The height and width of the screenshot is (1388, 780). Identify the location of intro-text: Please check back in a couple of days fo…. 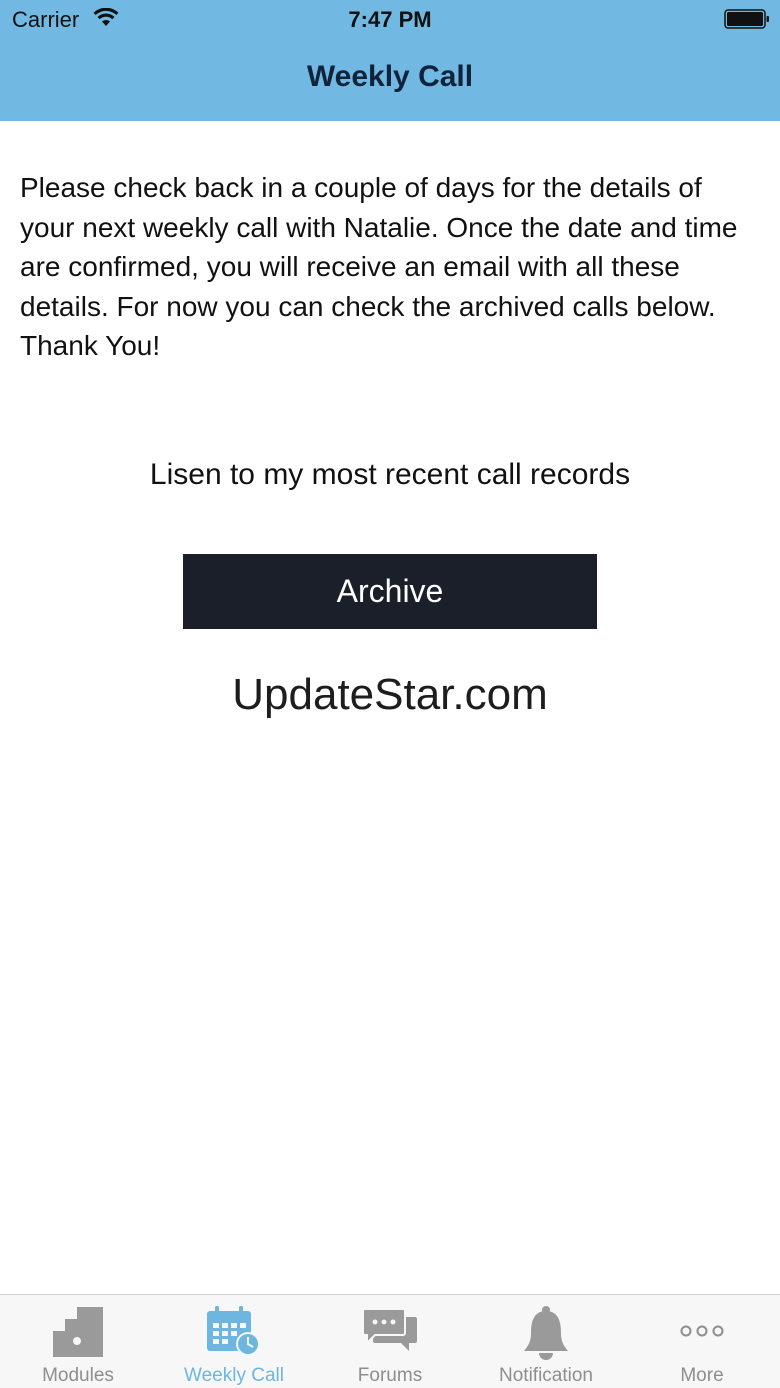
(379, 266).